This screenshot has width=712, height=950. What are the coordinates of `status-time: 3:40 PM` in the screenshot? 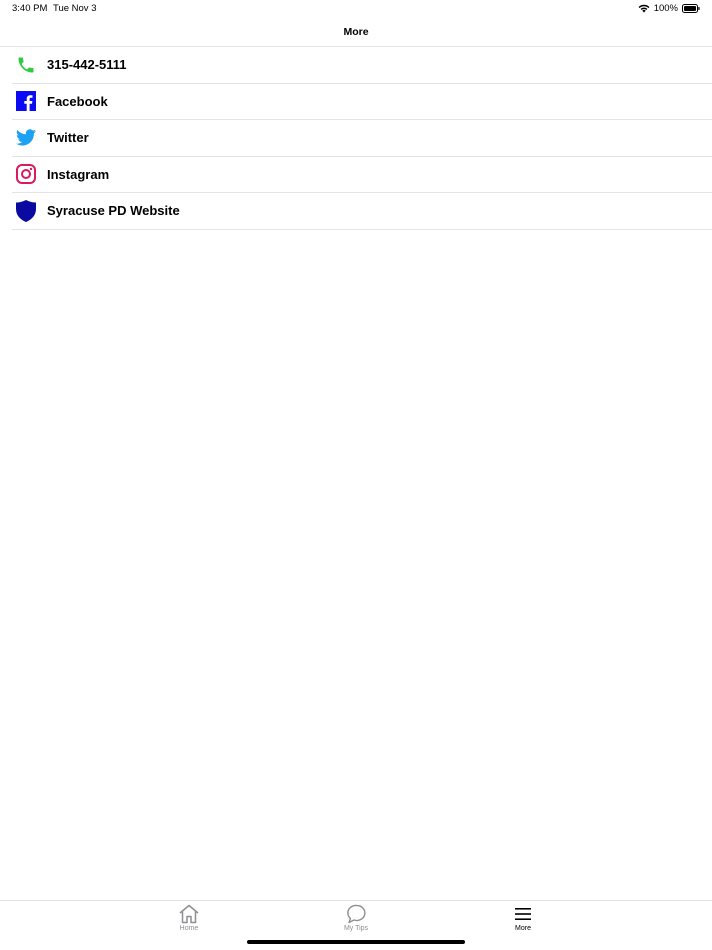 It's located at (30, 8).